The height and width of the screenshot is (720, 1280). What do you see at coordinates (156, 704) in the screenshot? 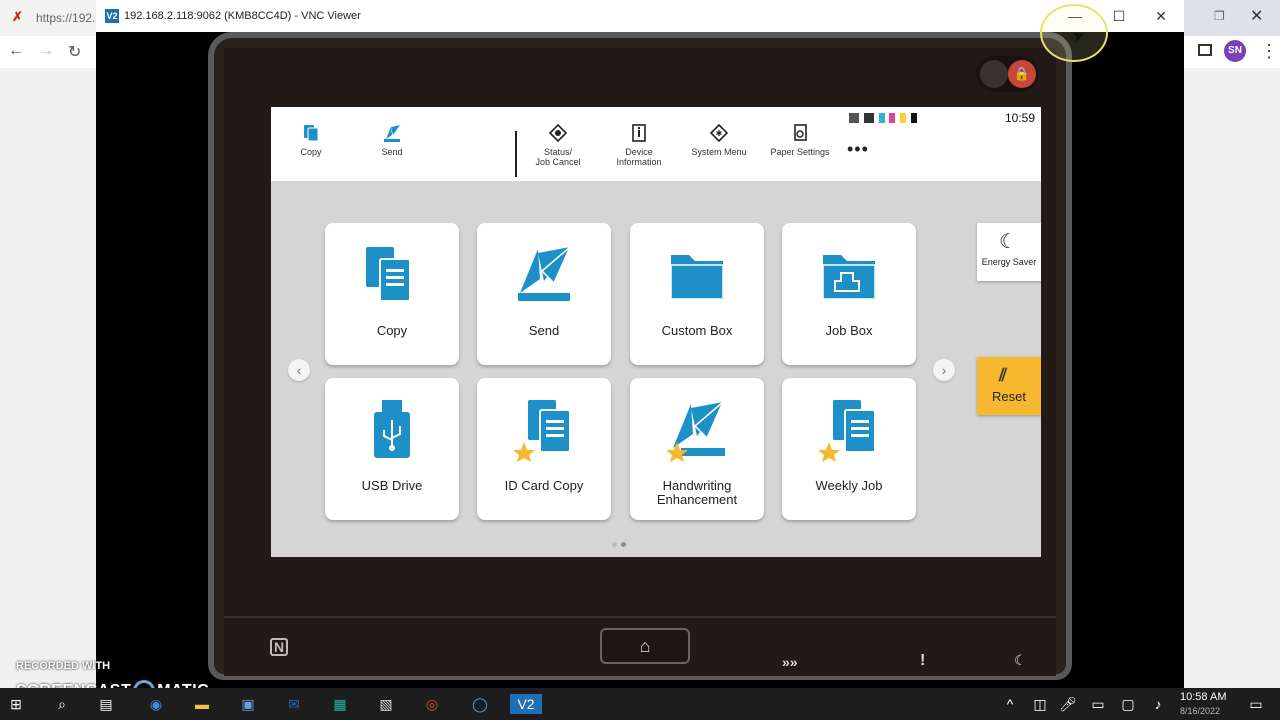
I see `edge-icon: ◉` at bounding box center [156, 704].